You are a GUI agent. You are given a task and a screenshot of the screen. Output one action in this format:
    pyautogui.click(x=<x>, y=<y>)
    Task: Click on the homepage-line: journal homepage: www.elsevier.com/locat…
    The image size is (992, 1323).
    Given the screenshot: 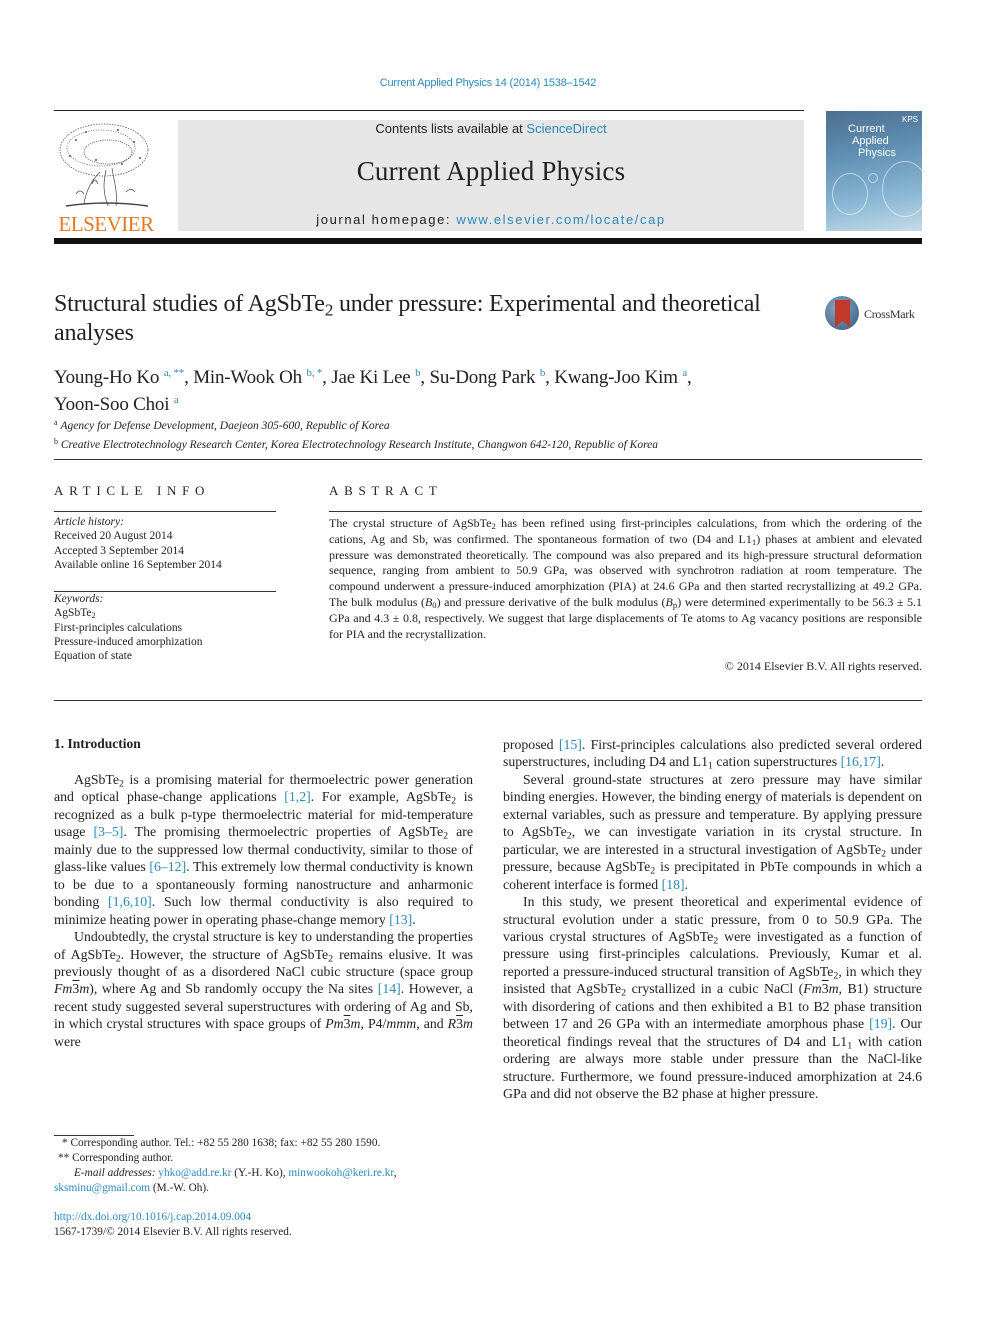 What is the action you would take?
    pyautogui.click(x=491, y=219)
    